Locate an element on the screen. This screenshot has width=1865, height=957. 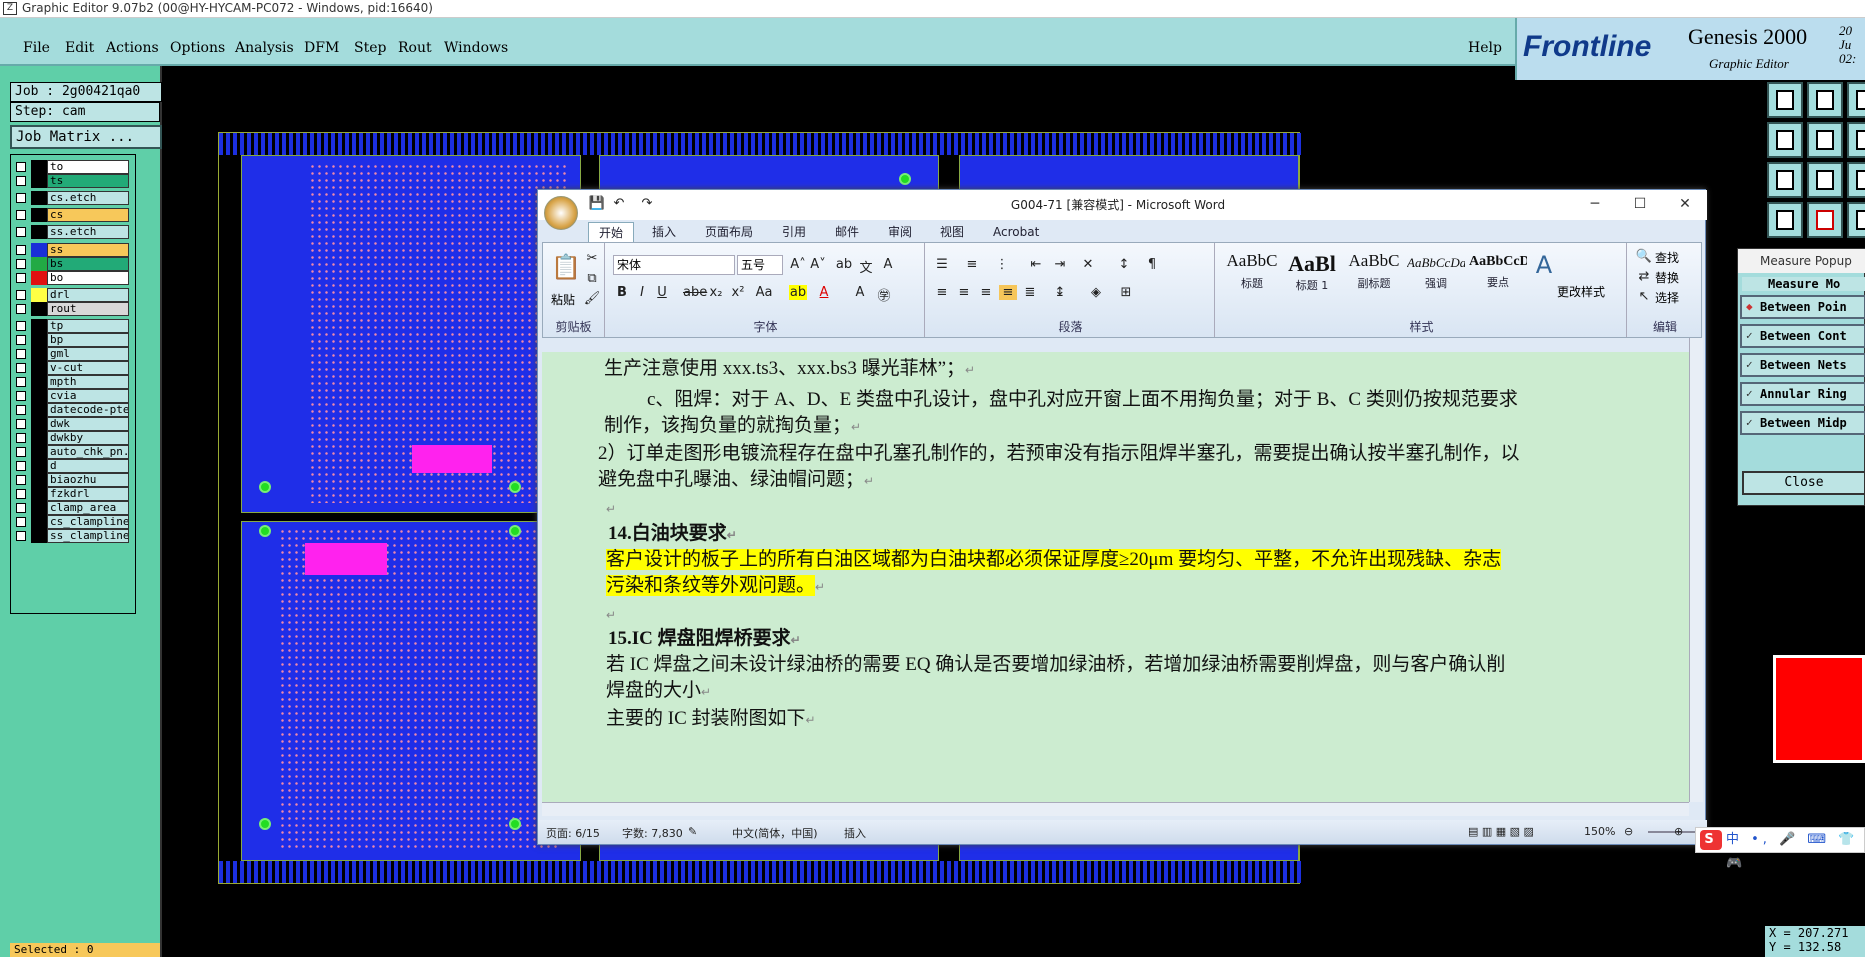
layer-row-gml: gml is located at coordinates (73, 354).